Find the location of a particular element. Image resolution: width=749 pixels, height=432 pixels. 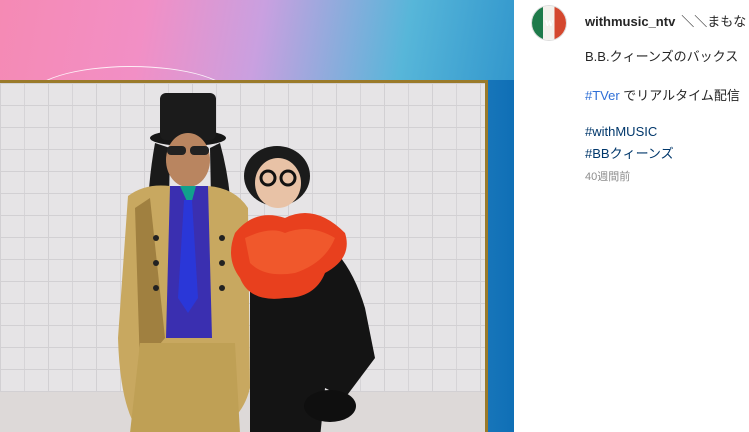

caption-tver-line: #TVer でリアルタイム配信 is located at coordinates (662, 94).